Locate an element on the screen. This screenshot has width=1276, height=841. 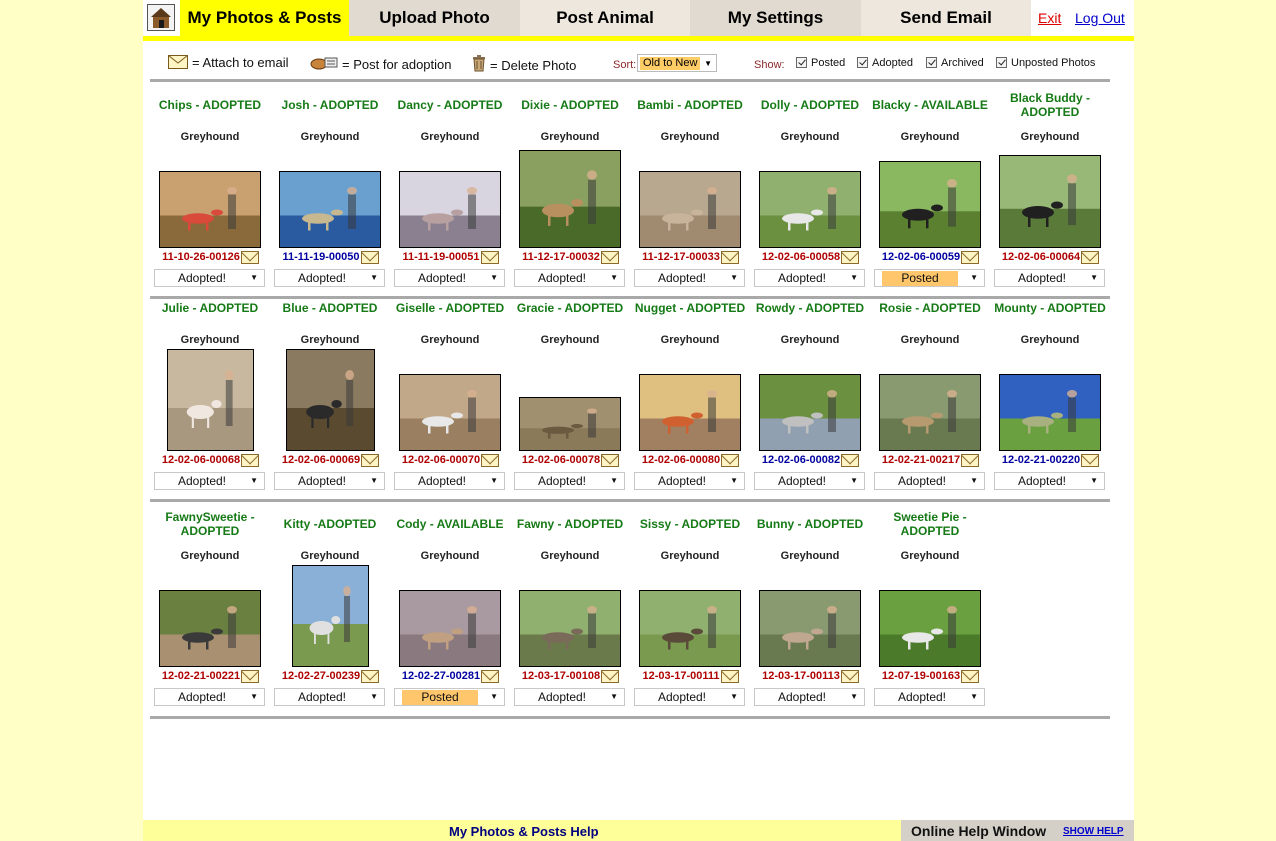
animal-title: Rosie - ADOPTED is located at coordinates (930, 308).